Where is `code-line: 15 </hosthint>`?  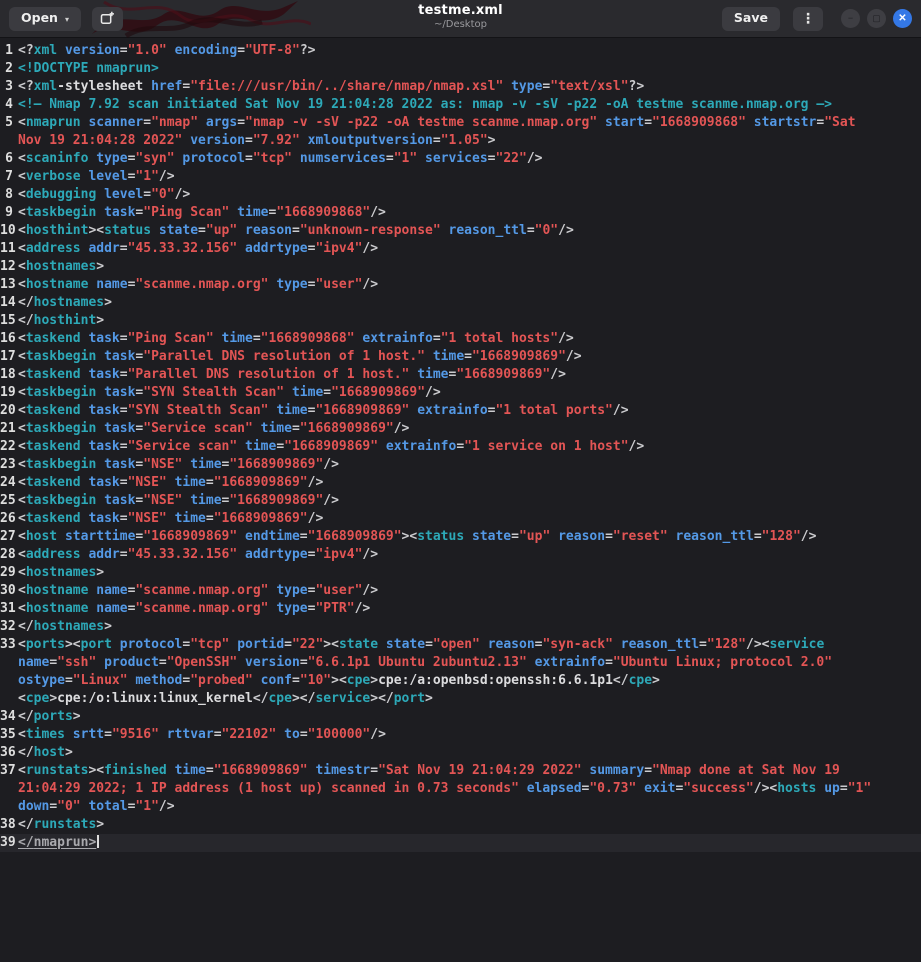
code-line: 15 </hosthint> is located at coordinates (460, 321).